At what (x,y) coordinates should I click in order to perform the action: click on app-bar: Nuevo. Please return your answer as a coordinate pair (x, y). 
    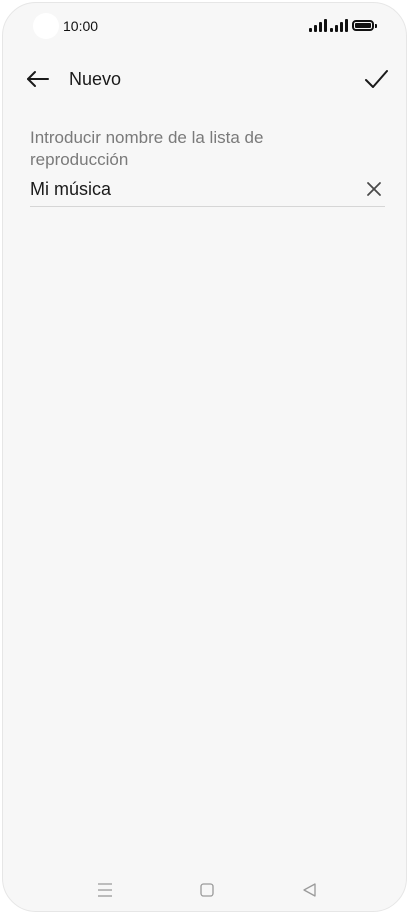
    Looking at the image, I should click on (204, 80).